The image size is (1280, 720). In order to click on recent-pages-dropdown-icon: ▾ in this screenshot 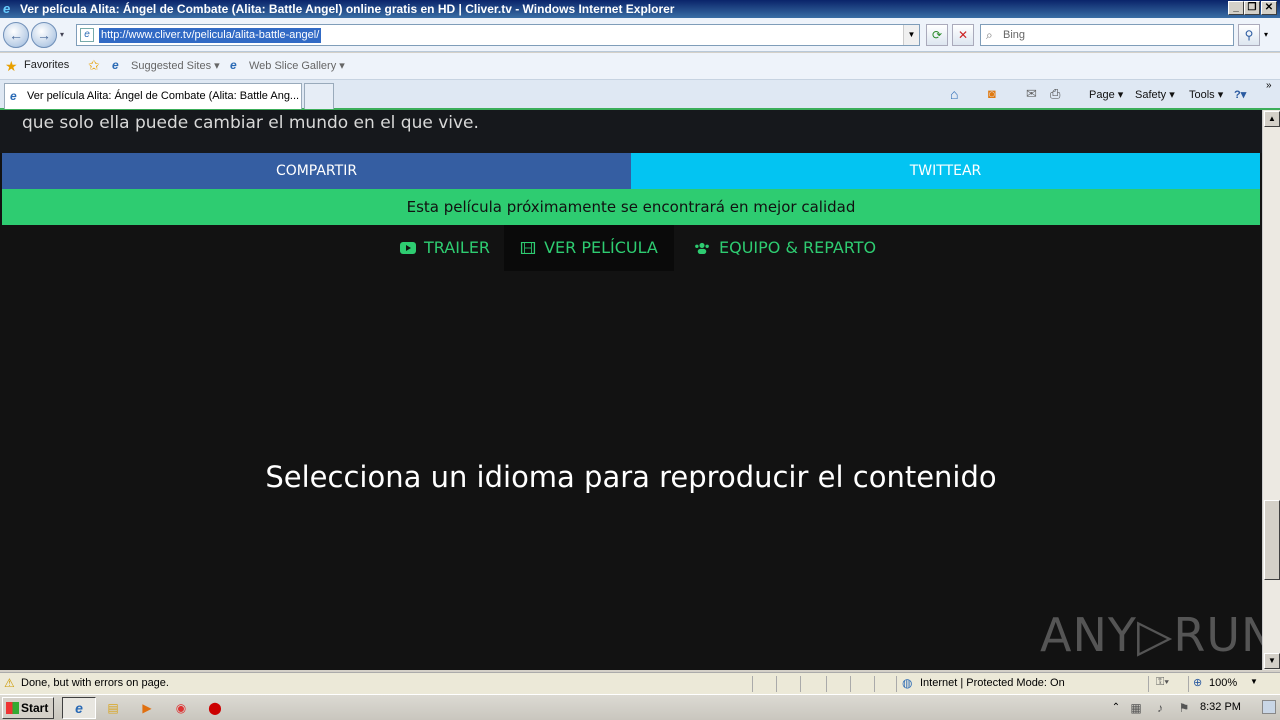, I will do `click(62, 34)`.